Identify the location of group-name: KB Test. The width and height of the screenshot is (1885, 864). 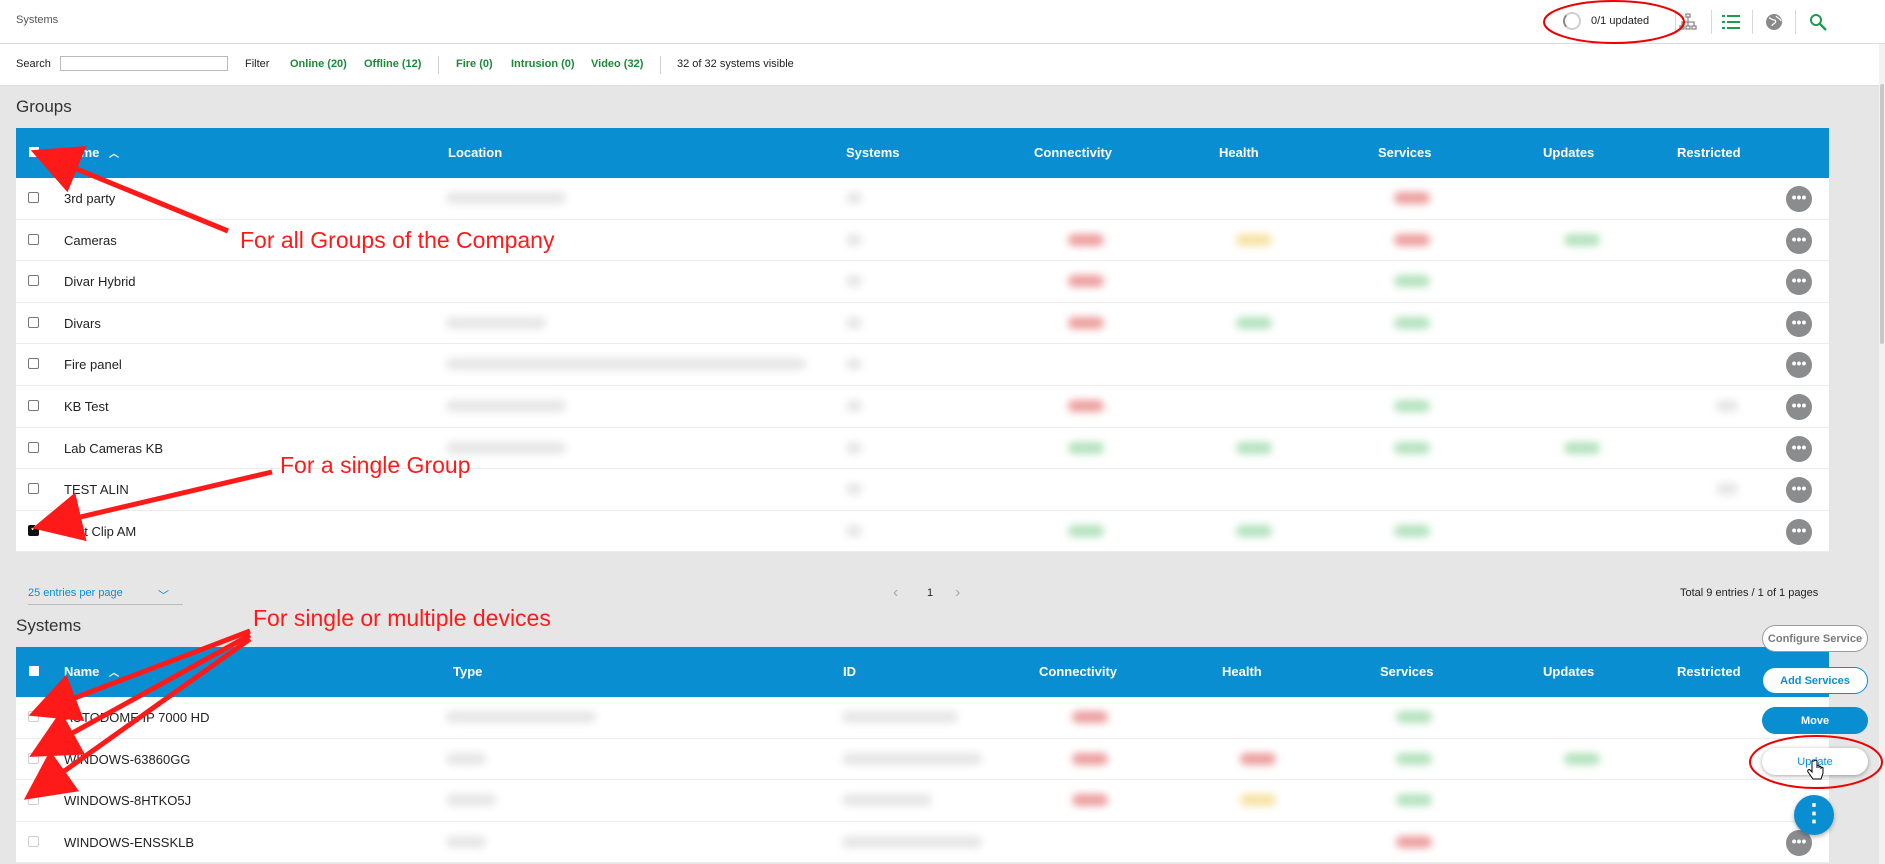
(86, 406).